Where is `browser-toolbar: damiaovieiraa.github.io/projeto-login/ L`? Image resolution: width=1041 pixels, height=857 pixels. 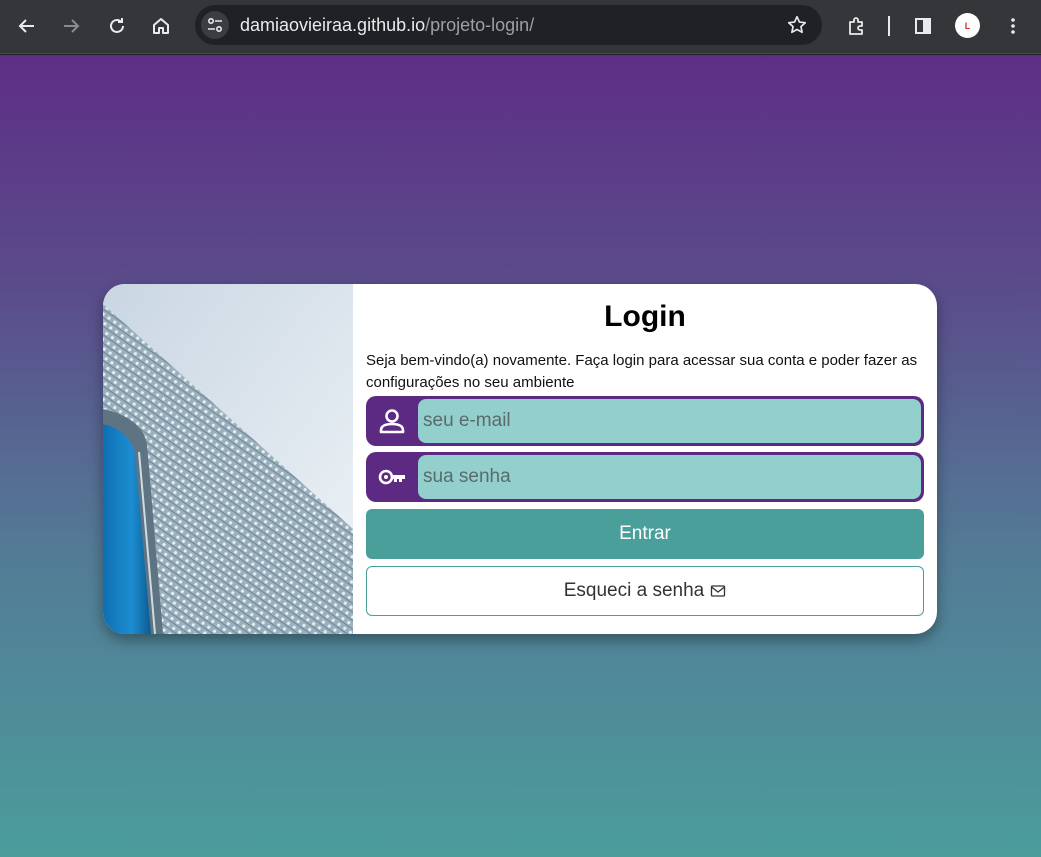 browser-toolbar: damiaovieiraa.github.io/projeto-login/ L is located at coordinates (520, 27).